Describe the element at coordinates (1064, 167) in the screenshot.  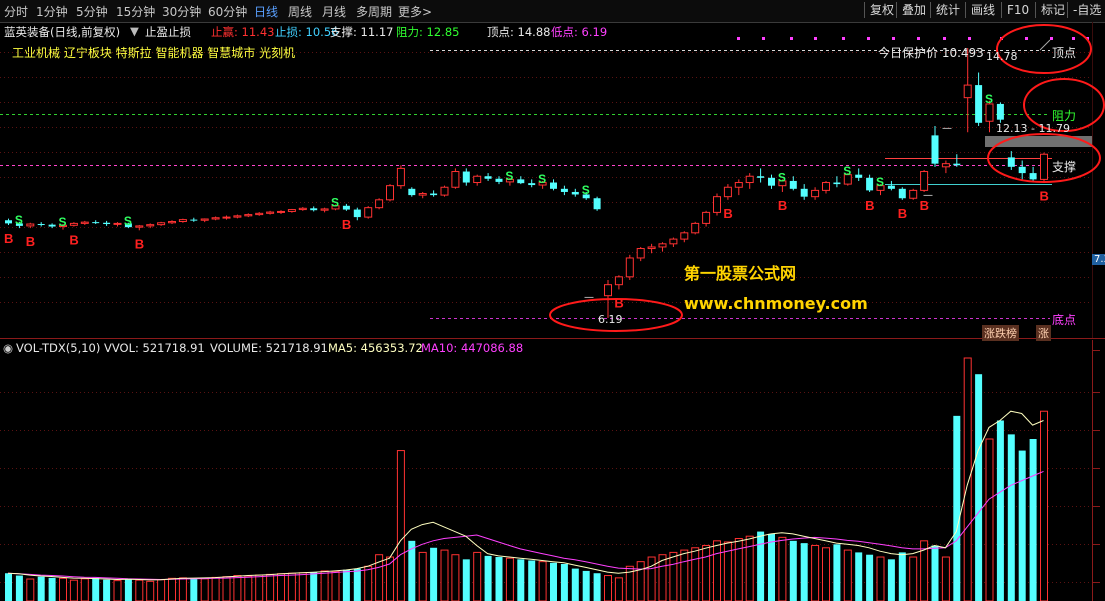
I see `support-label: 支撑` at that location.